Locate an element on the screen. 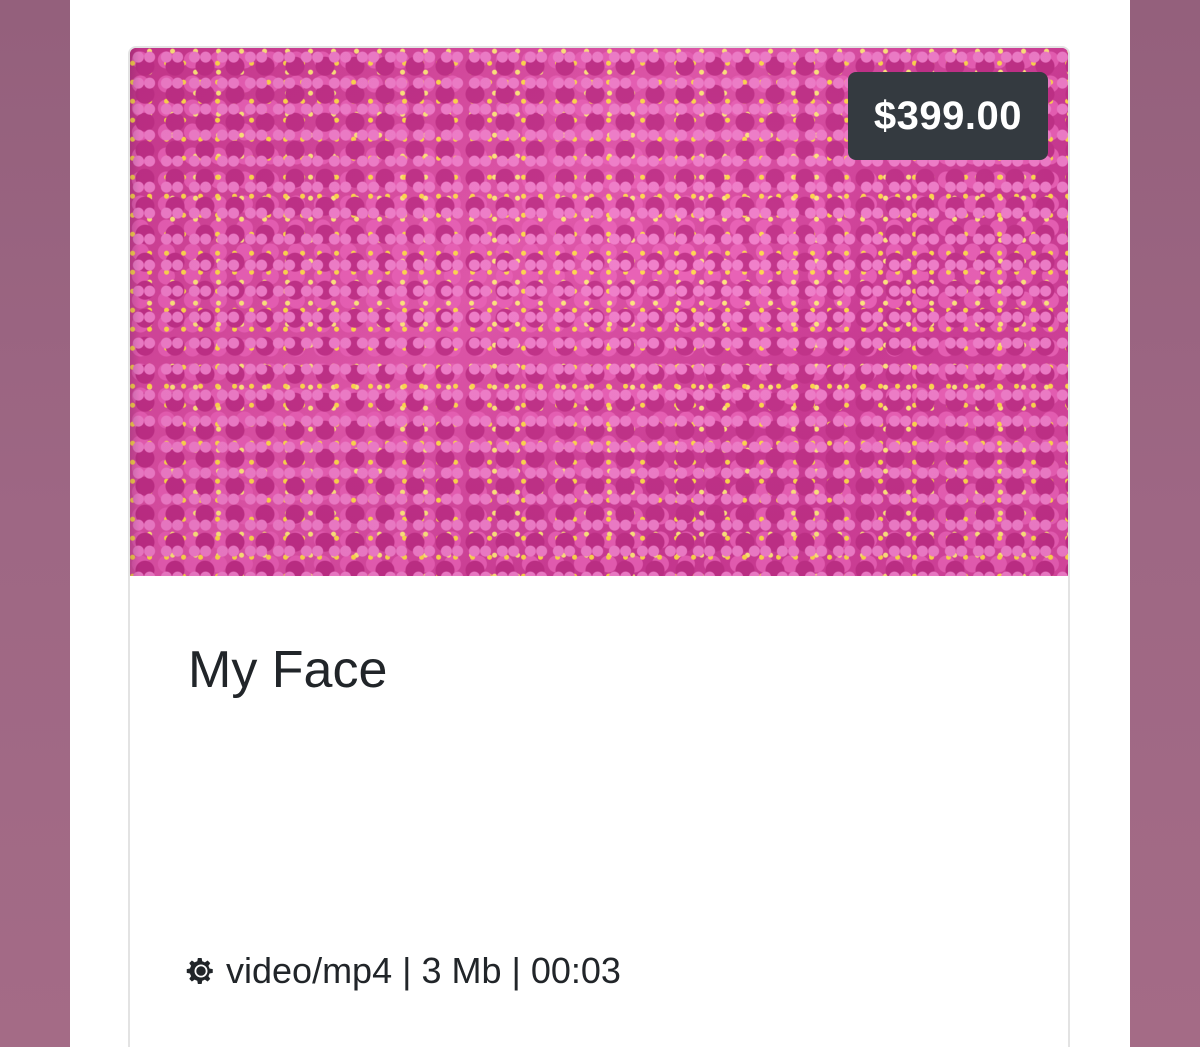  product-title: My Face is located at coordinates (288, 670).